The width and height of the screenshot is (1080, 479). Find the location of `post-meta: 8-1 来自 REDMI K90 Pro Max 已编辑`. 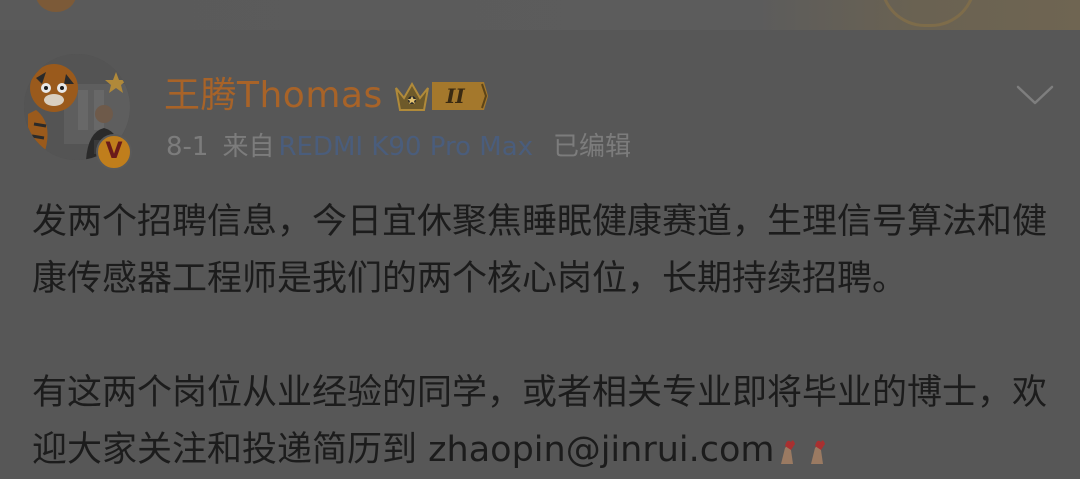

post-meta: 8-1 来自 REDMI K90 Pro Max 已编辑 is located at coordinates (398, 147).